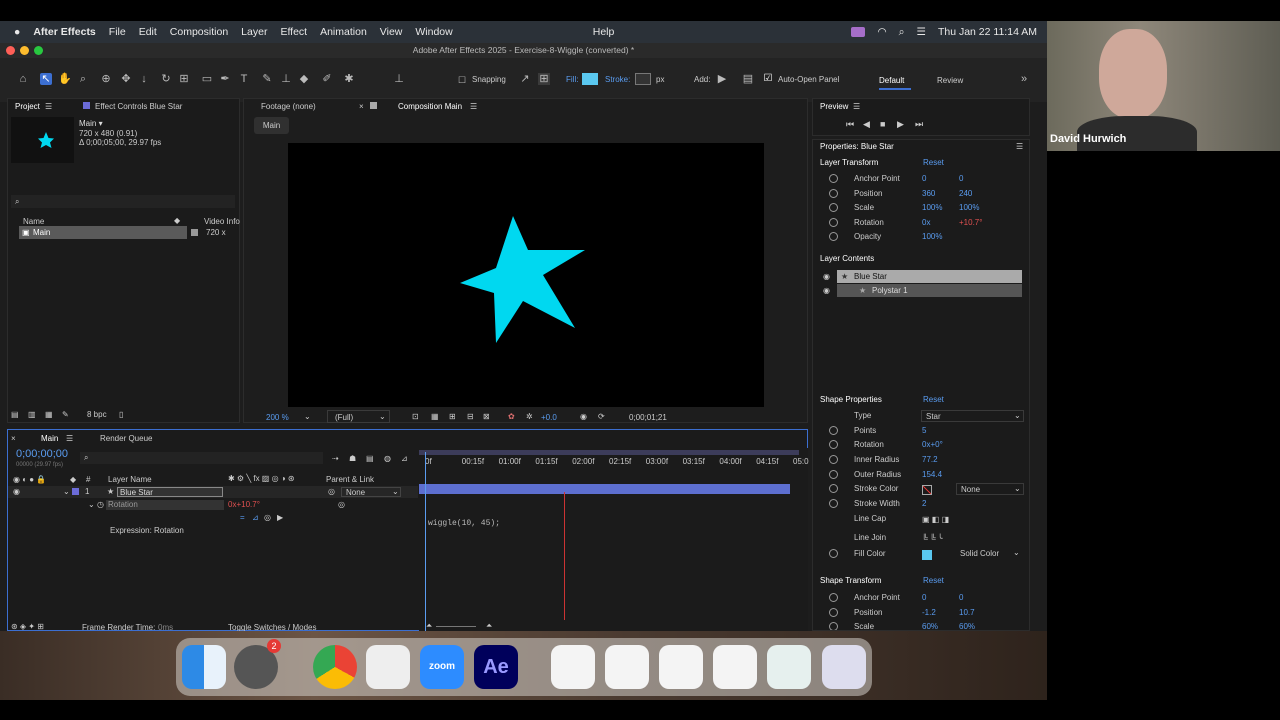 The image size is (1280, 720). I want to click on shape-properties-reset: Reset, so click(933, 399).